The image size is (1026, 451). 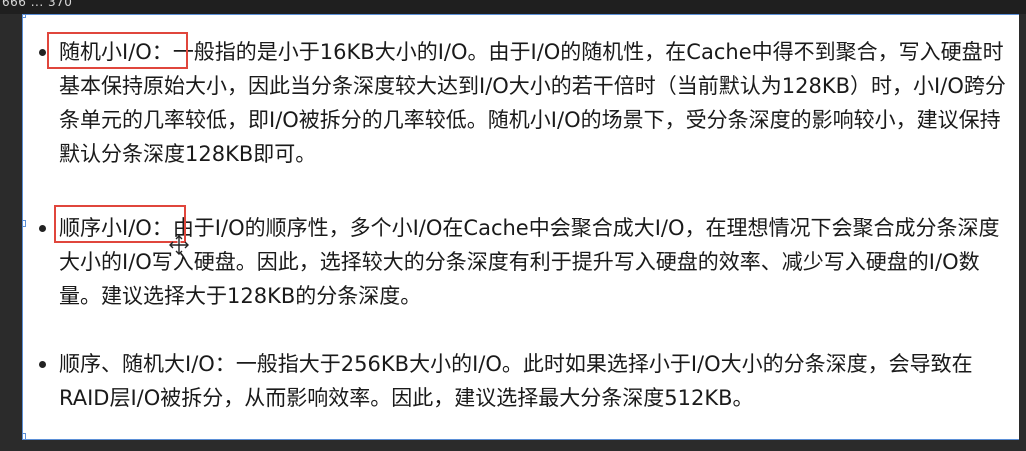 I want to click on window-edge, so click(x=1022, y=227).